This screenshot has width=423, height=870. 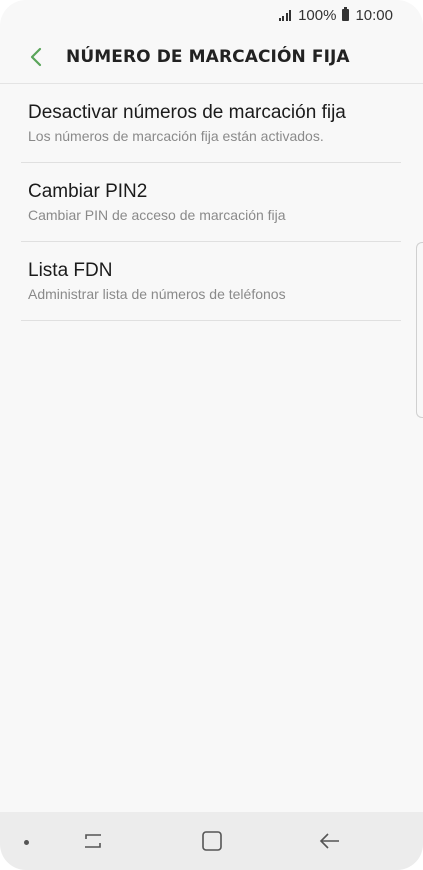 What do you see at coordinates (211, 15) in the screenshot?
I see `status-bar: 100% 10:00` at bounding box center [211, 15].